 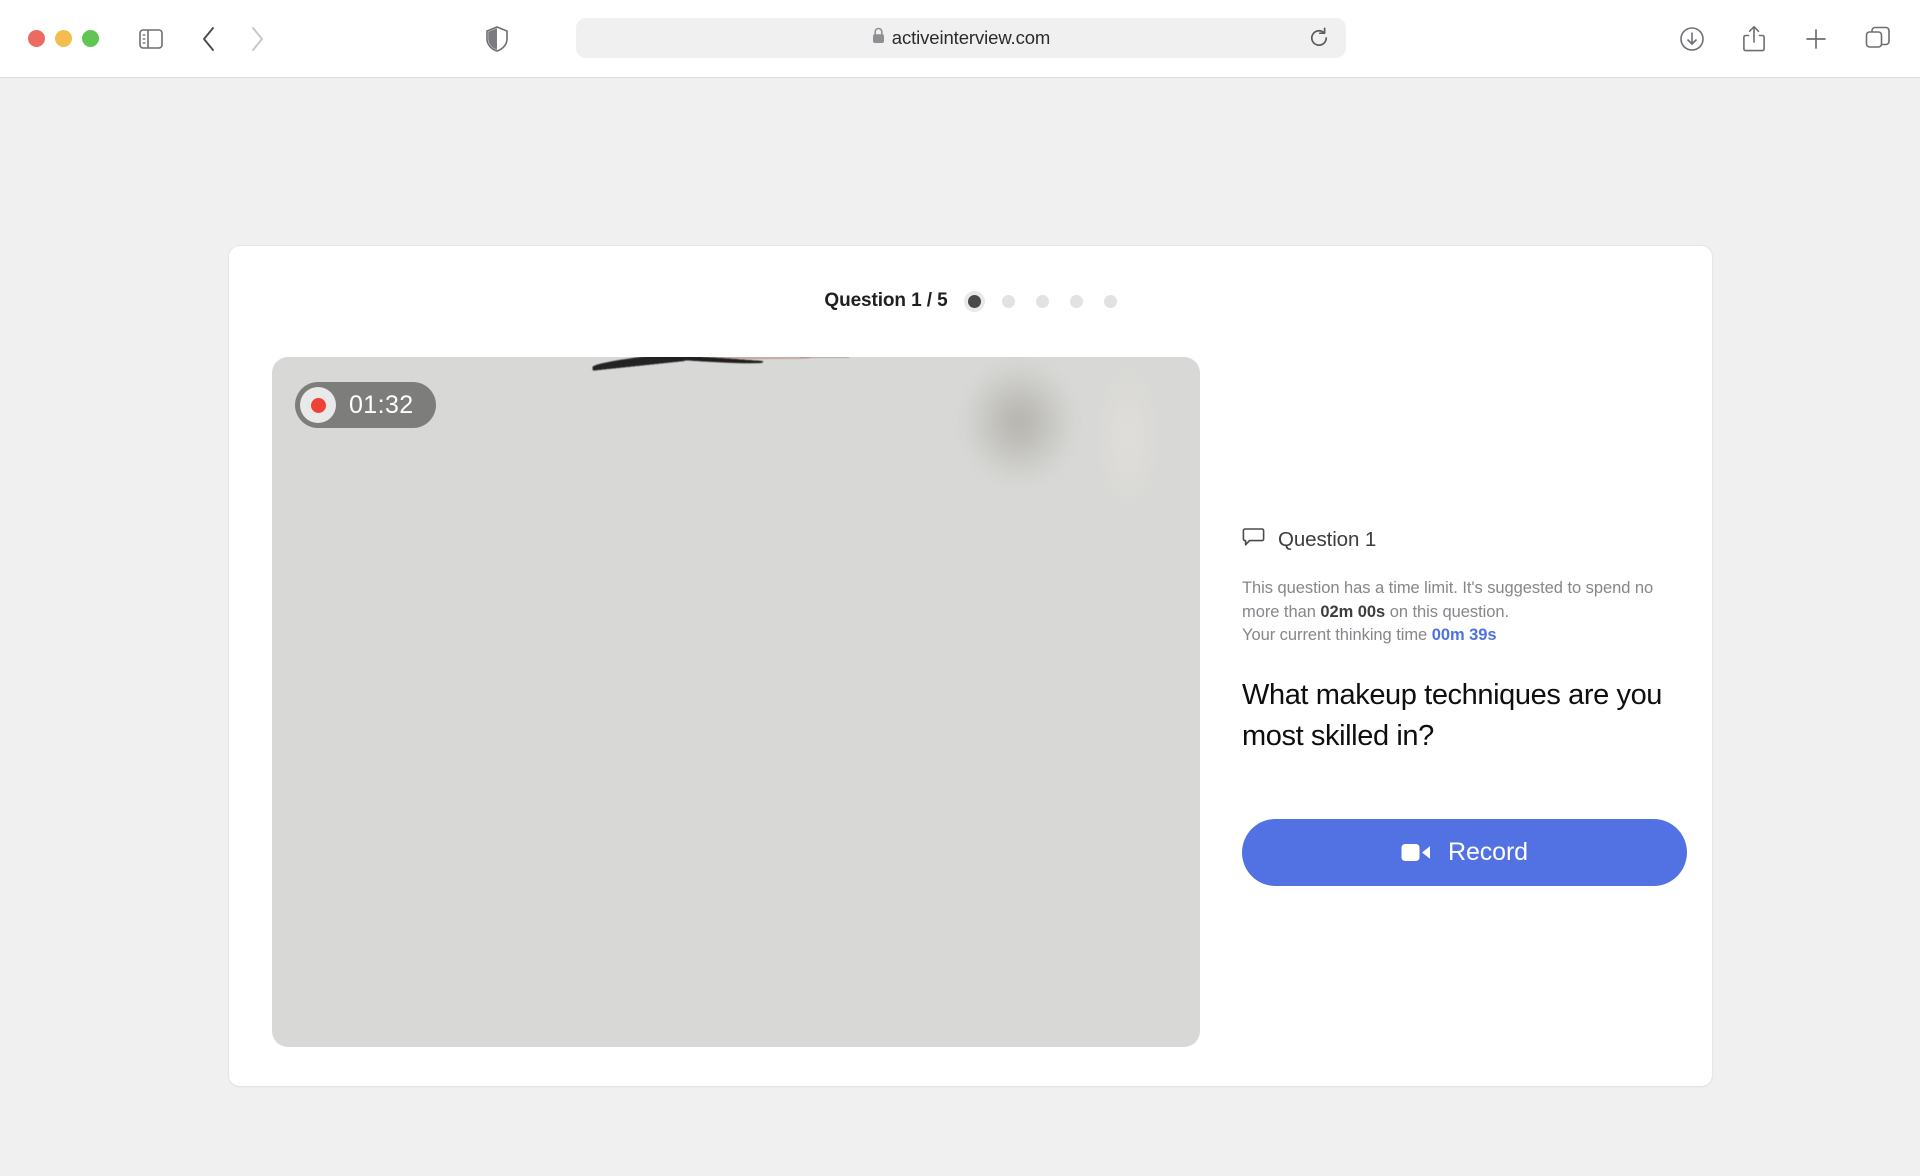 I want to click on question-progress: Question 1 / 5, so click(x=970, y=301).